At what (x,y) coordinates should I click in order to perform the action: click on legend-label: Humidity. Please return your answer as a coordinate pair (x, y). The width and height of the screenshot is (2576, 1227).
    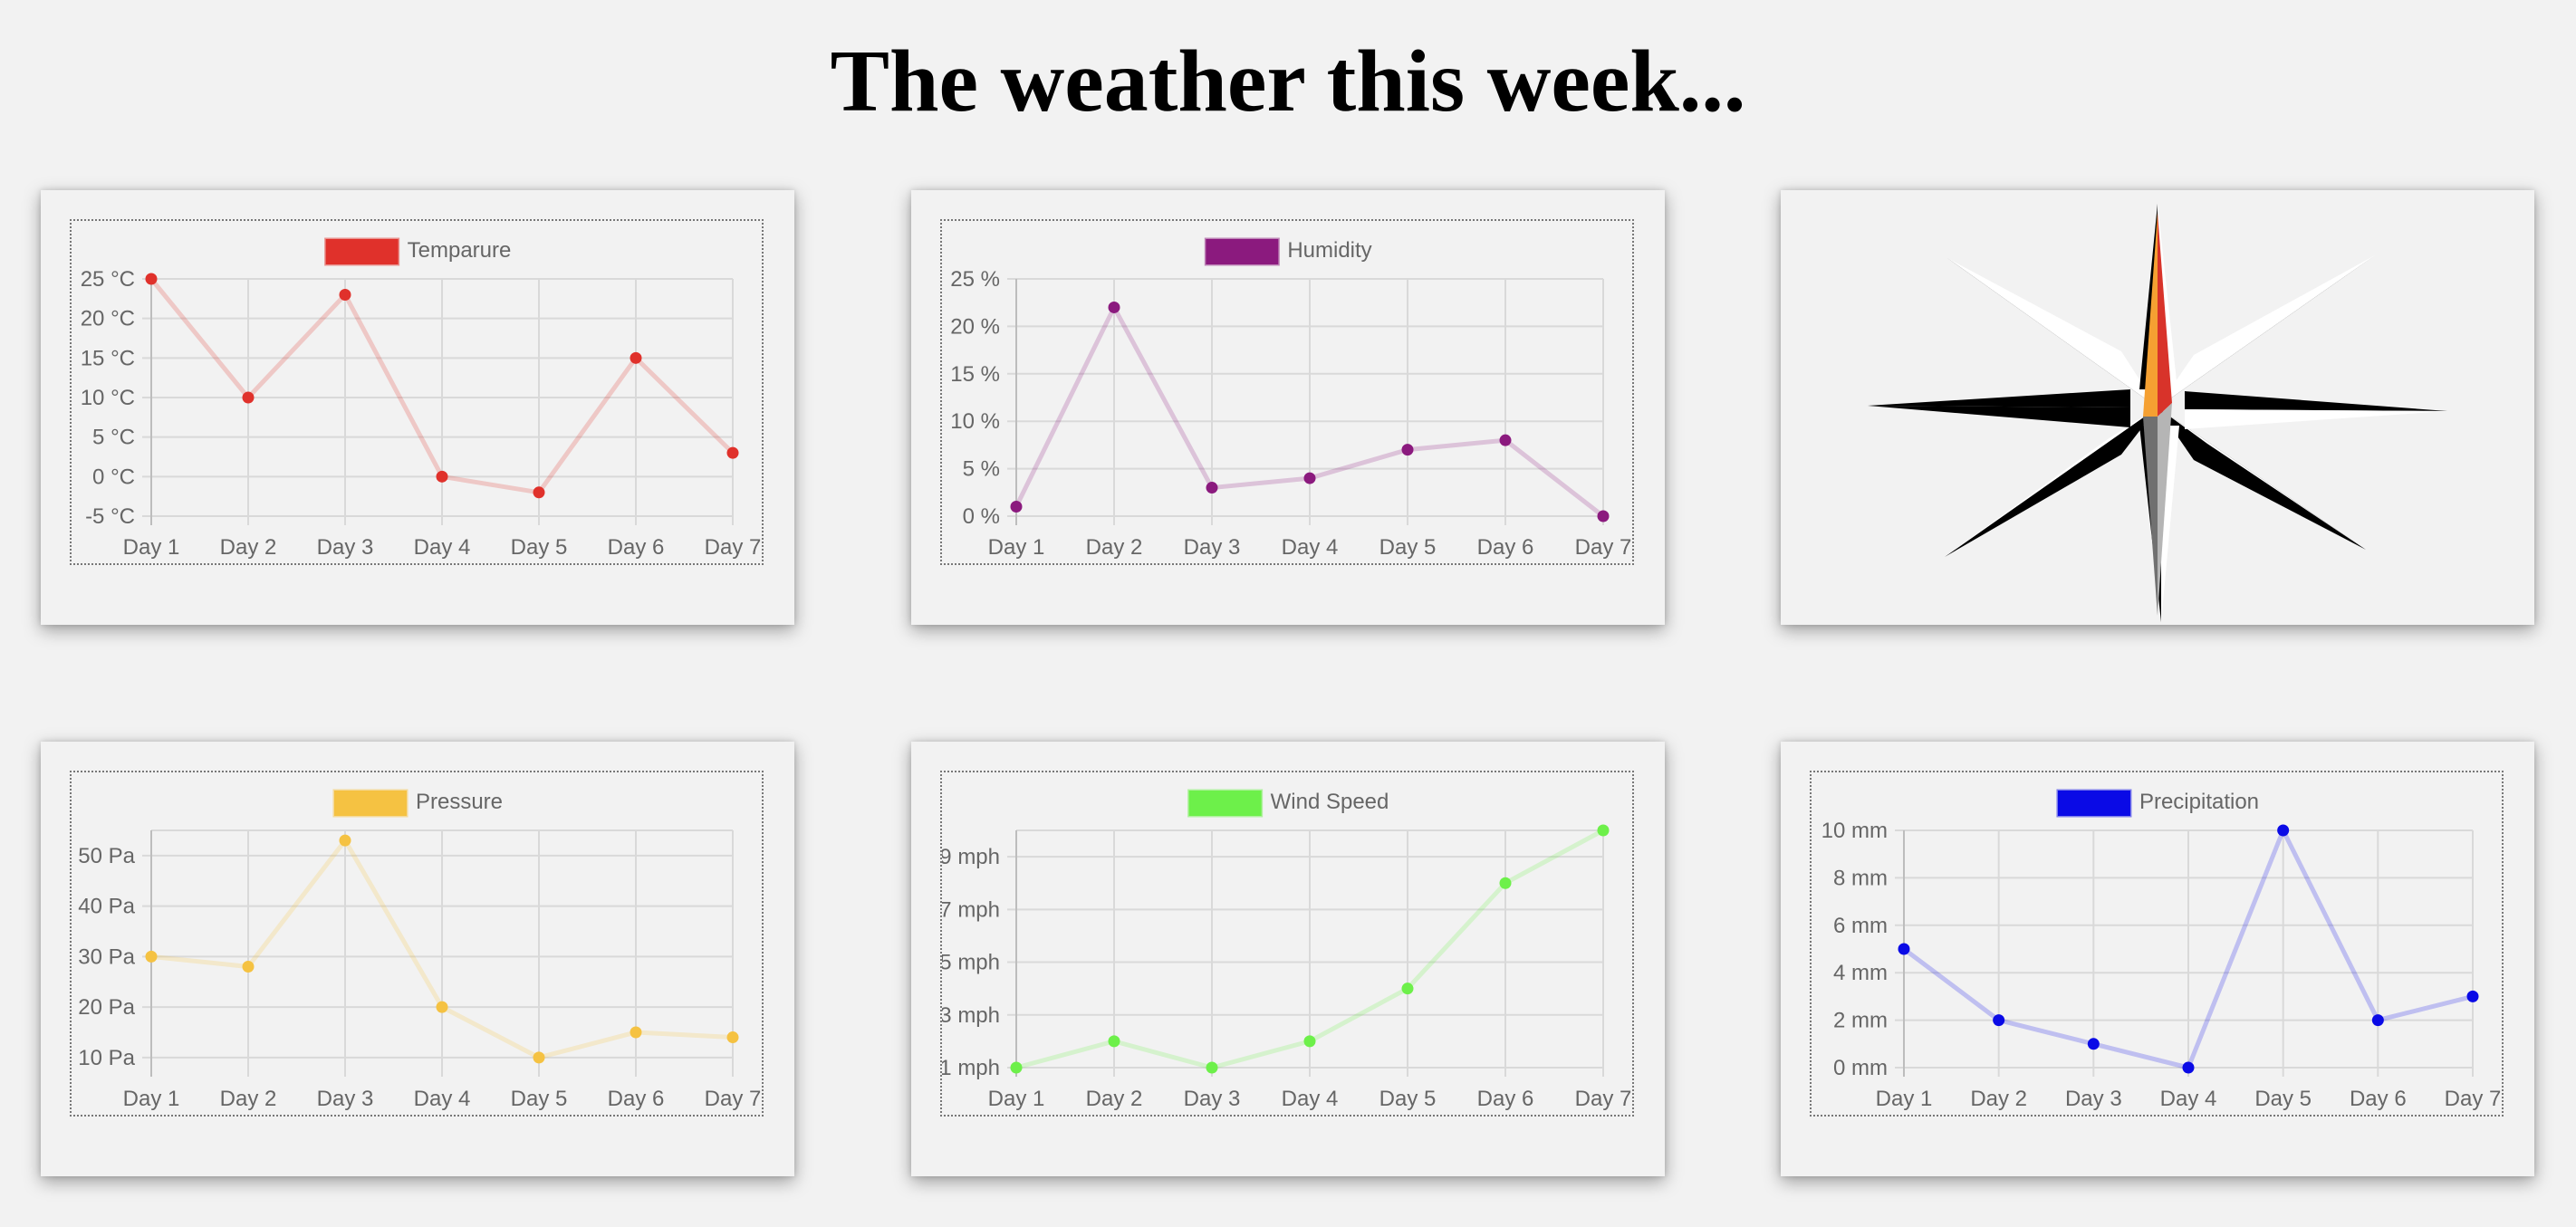
    Looking at the image, I should click on (1329, 250).